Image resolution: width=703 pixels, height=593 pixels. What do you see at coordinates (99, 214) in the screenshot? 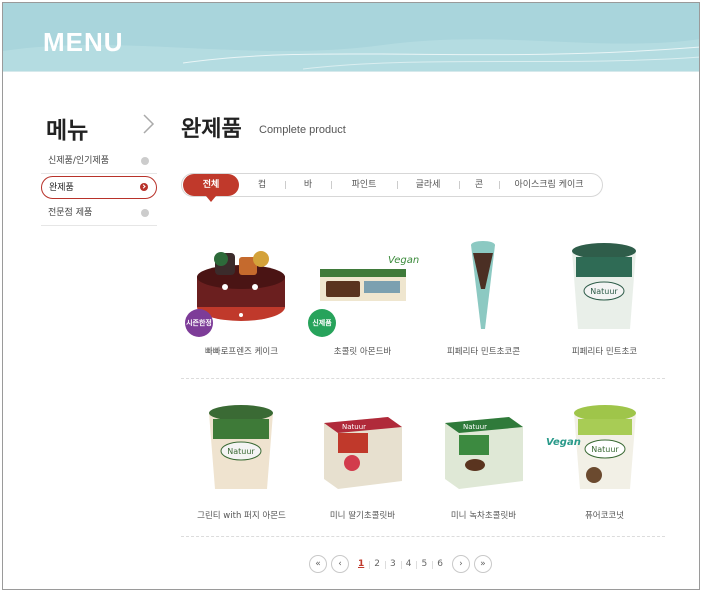
I see `sidebar-item-specialty-store: 전문점 제품` at bounding box center [99, 214].